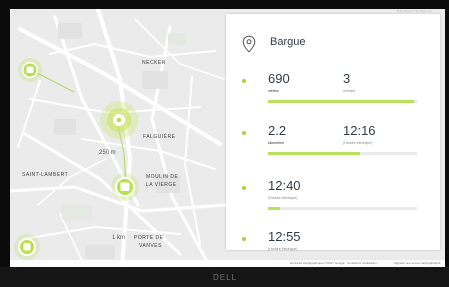  I want to click on map-label-moulin-line1: MOULIN DE, so click(162, 177).